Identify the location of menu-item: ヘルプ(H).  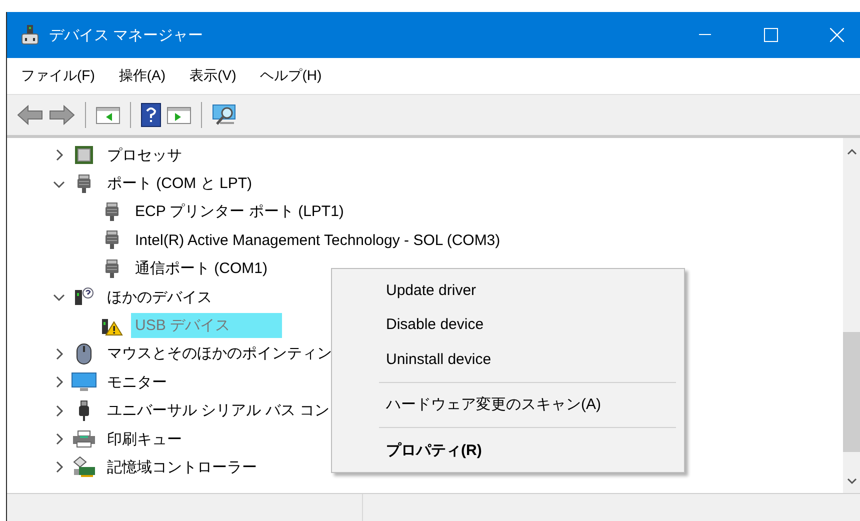
(291, 76).